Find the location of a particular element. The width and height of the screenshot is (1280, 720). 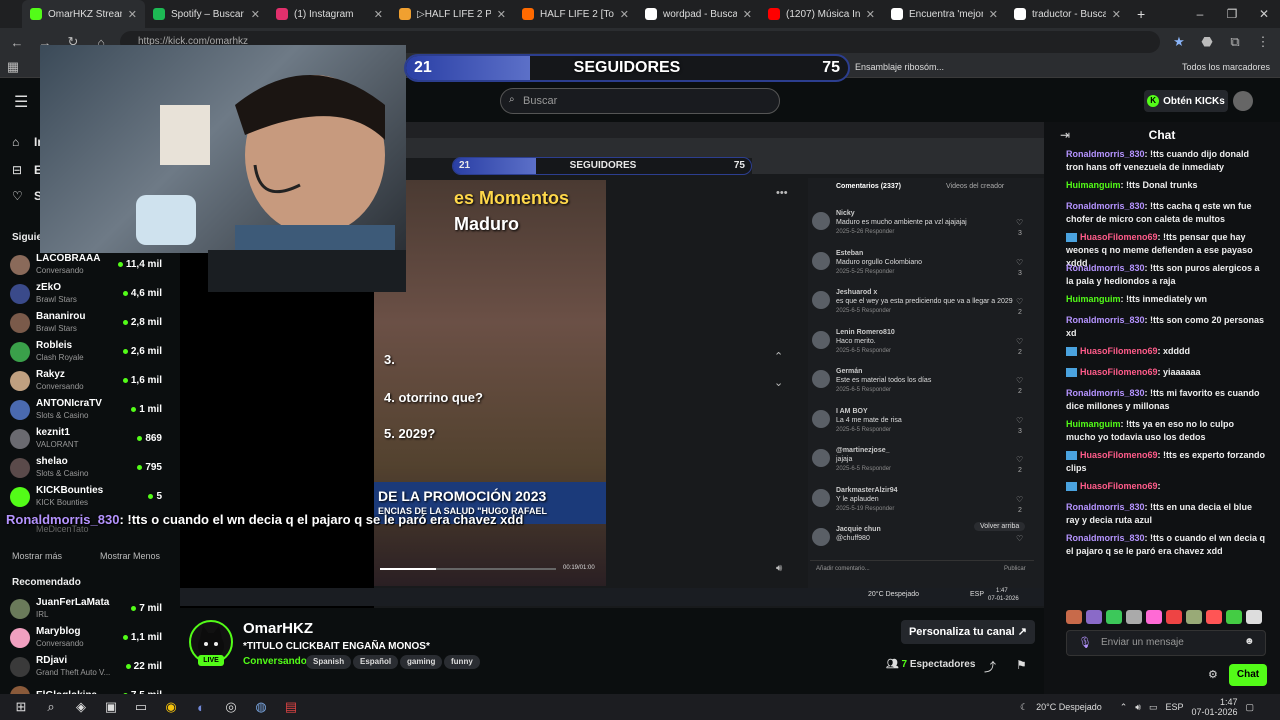

user-avatar is located at coordinates (1243, 101).